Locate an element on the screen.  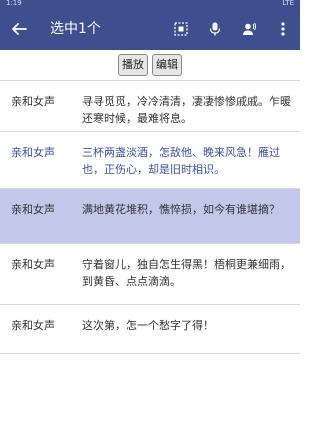
voice-person-icon is located at coordinates (249, 29).